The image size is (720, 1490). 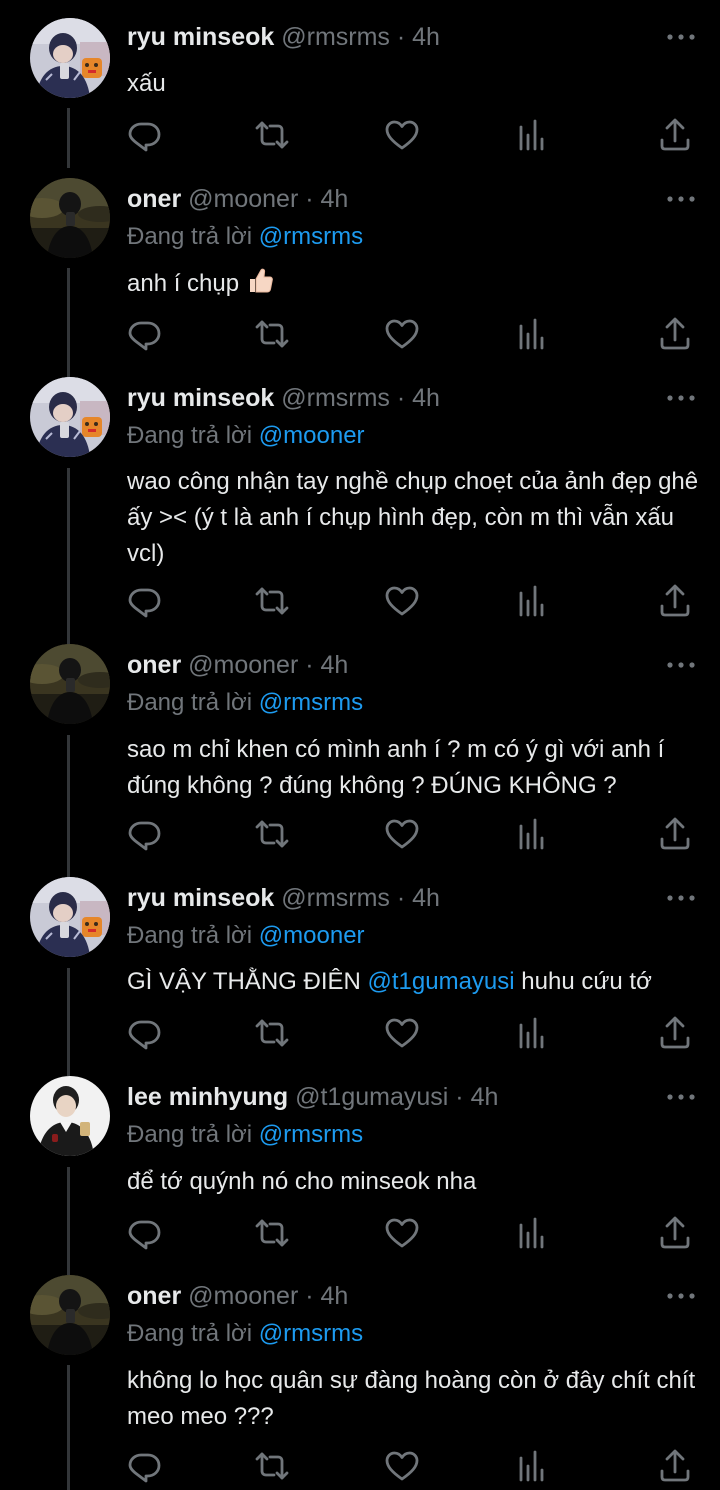 What do you see at coordinates (246, 436) in the screenshot?
I see `replying-to: Đang trả lời @mooner` at bounding box center [246, 436].